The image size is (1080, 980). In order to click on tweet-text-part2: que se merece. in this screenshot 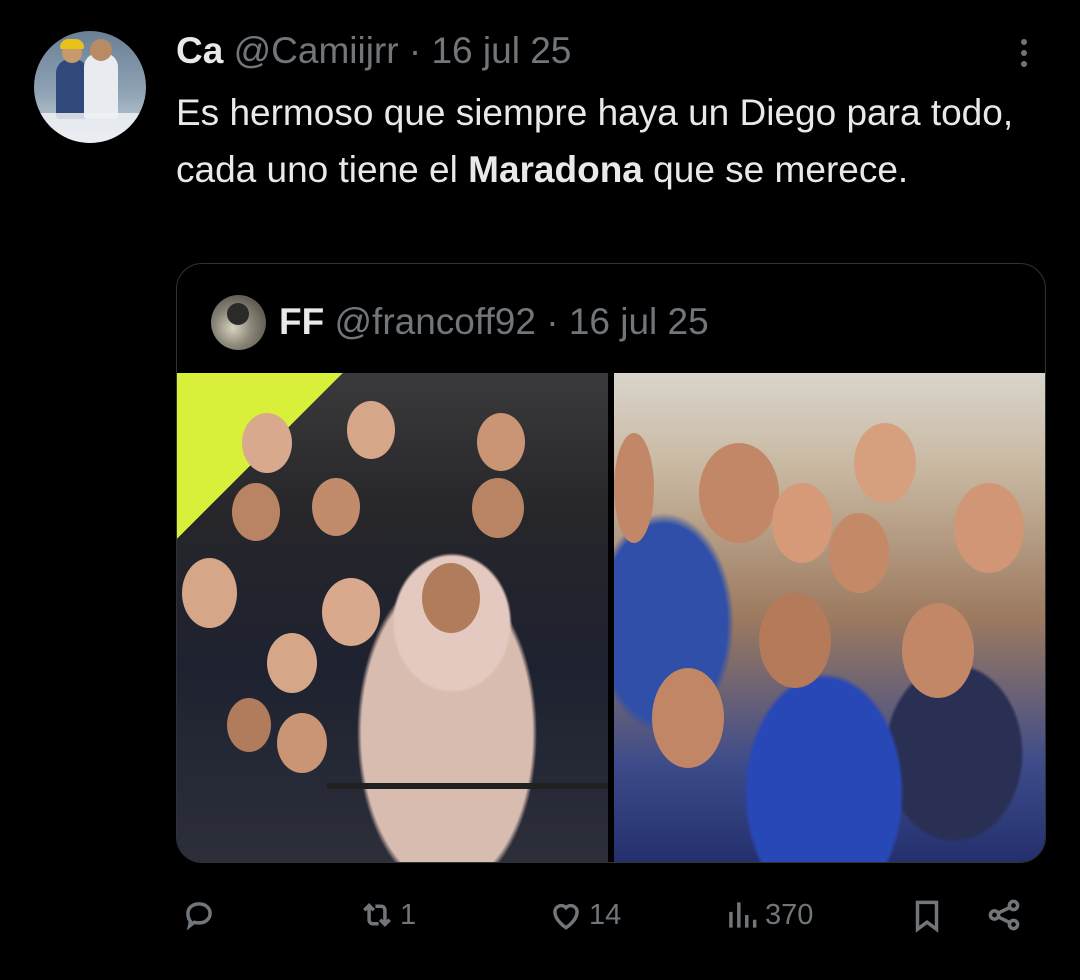, I will do `click(775, 169)`.